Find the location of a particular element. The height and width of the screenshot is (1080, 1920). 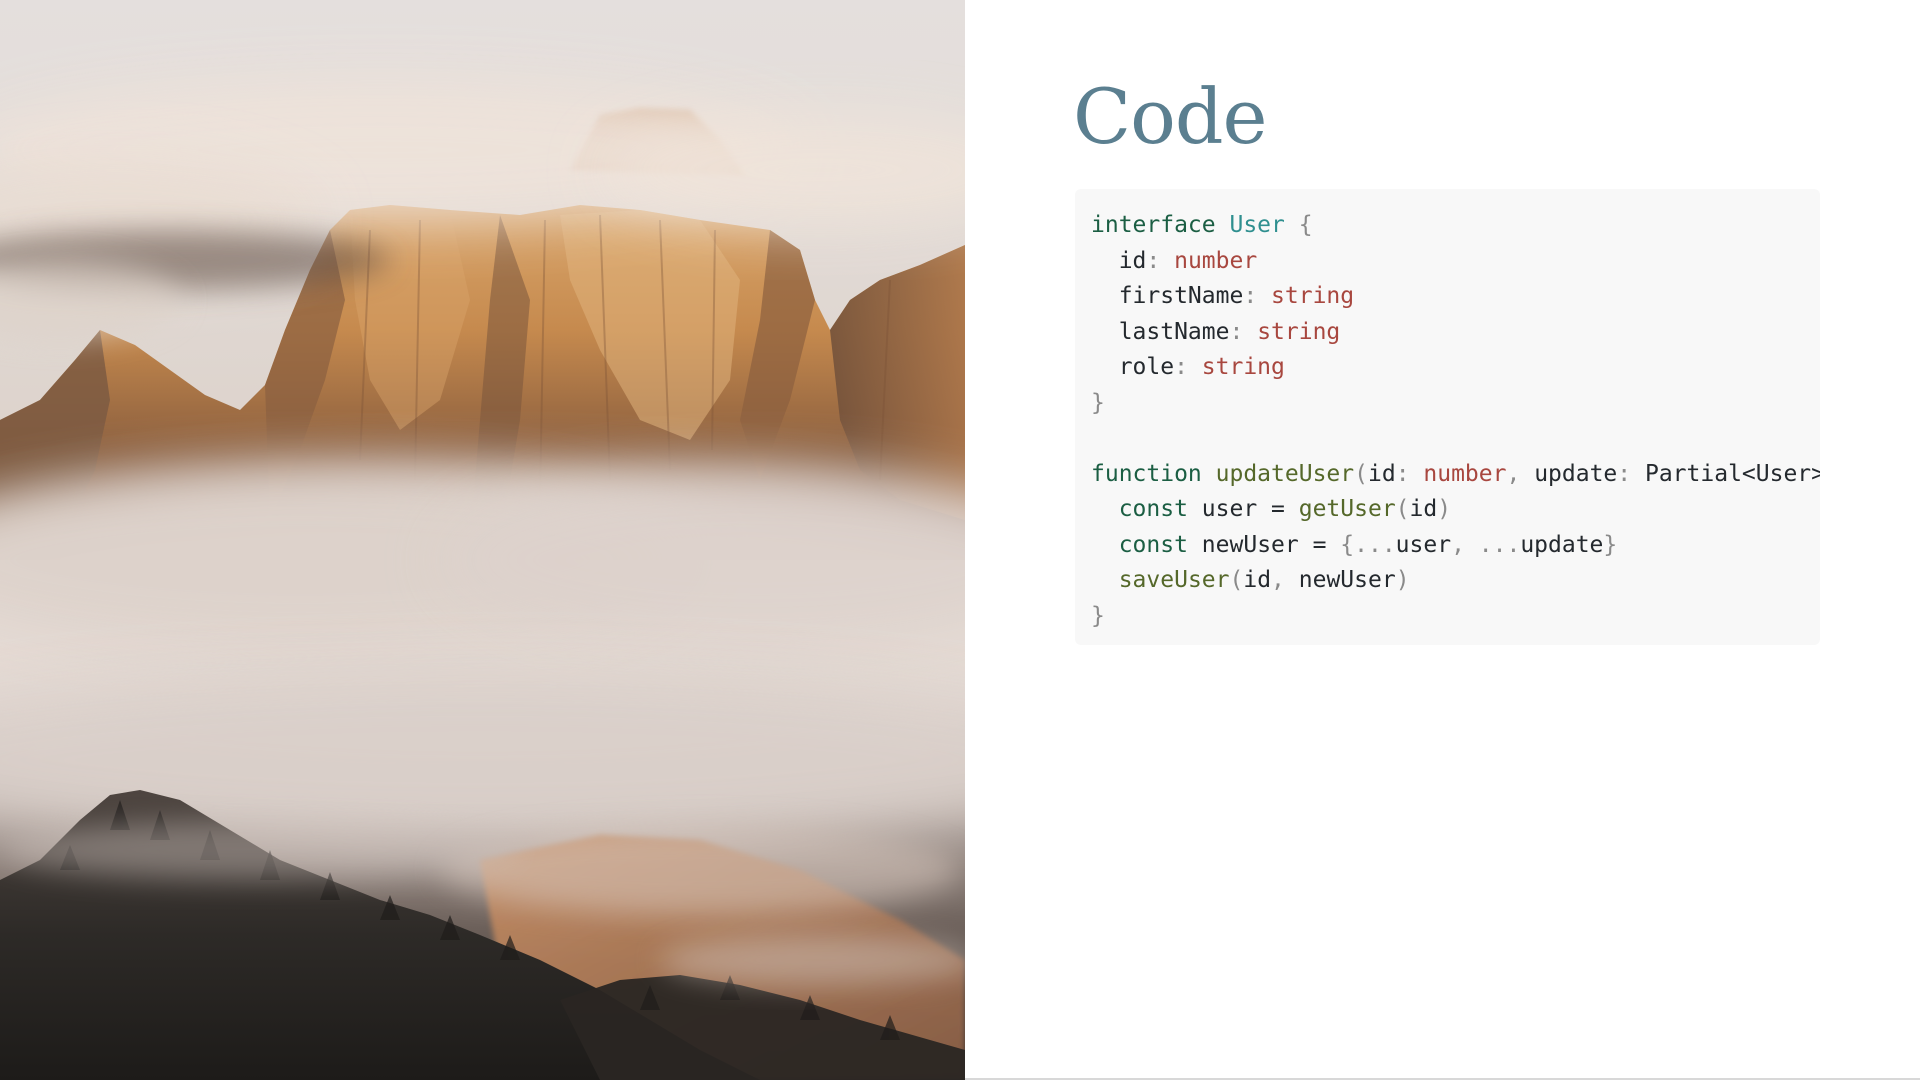

code-line: firstName: string is located at coordinates (1455, 297).